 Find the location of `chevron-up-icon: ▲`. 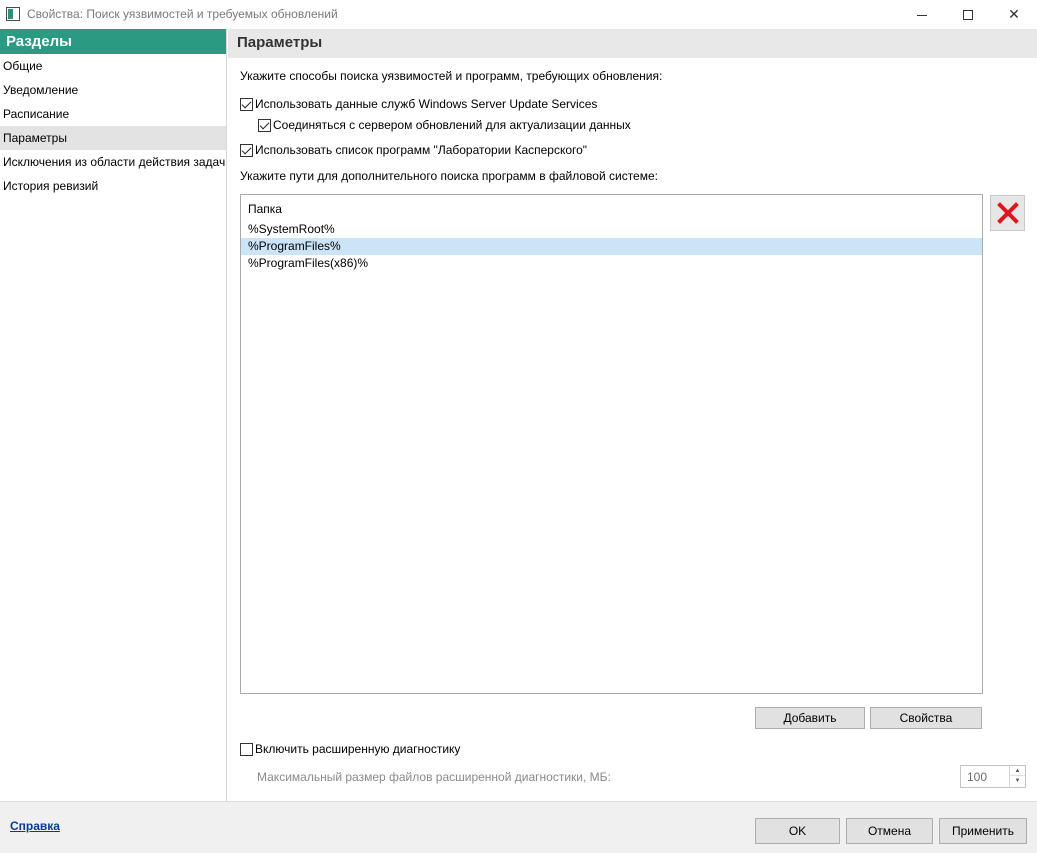

chevron-up-icon: ▲ is located at coordinates (1017, 770).